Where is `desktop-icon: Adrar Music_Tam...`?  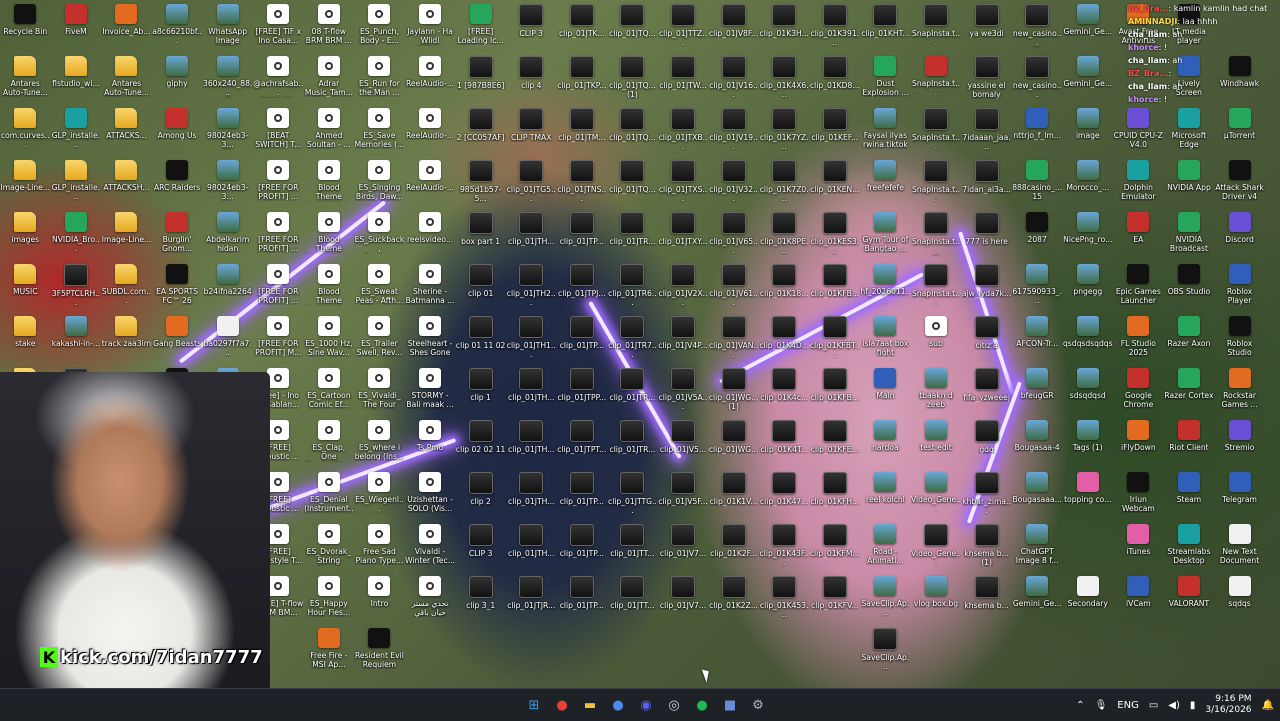
desktop-icon: Adrar Music_Tam... is located at coordinates (329, 78).